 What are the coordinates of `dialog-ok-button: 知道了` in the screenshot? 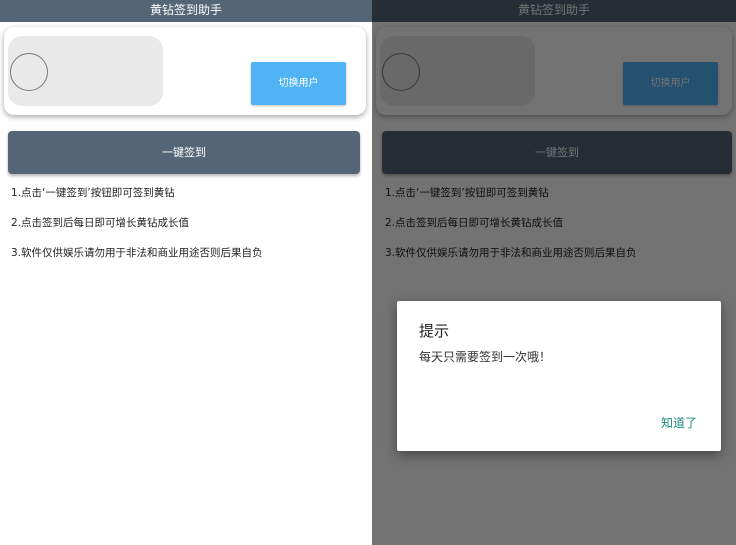 It's located at (679, 422).